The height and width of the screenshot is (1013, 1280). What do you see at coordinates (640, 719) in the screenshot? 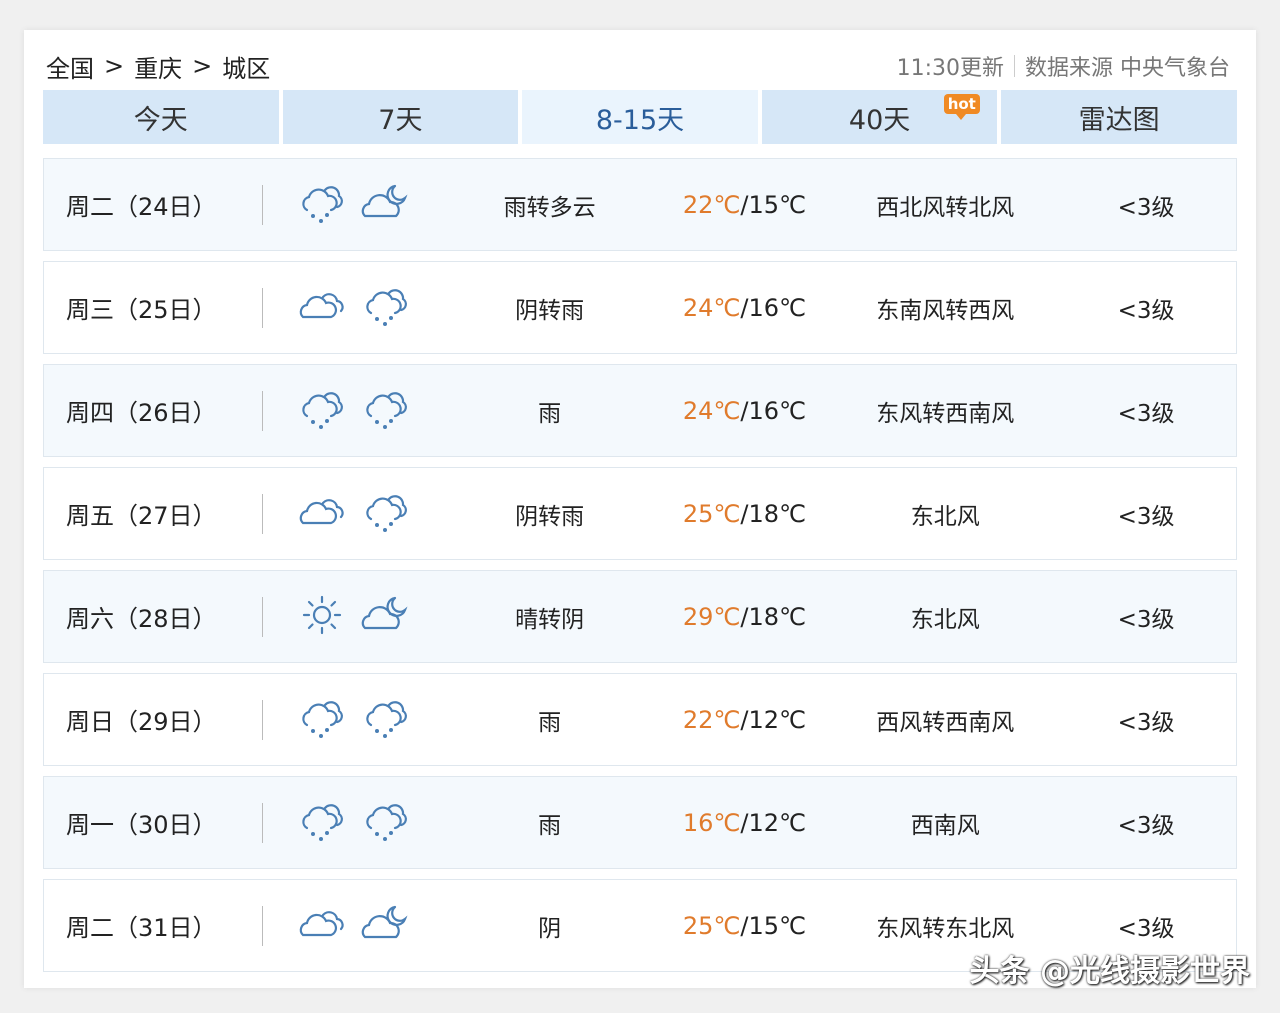
I see `forecast-row: 周日（29日） 雨 22℃/12℃ 西风转西南风 <3级` at bounding box center [640, 719].